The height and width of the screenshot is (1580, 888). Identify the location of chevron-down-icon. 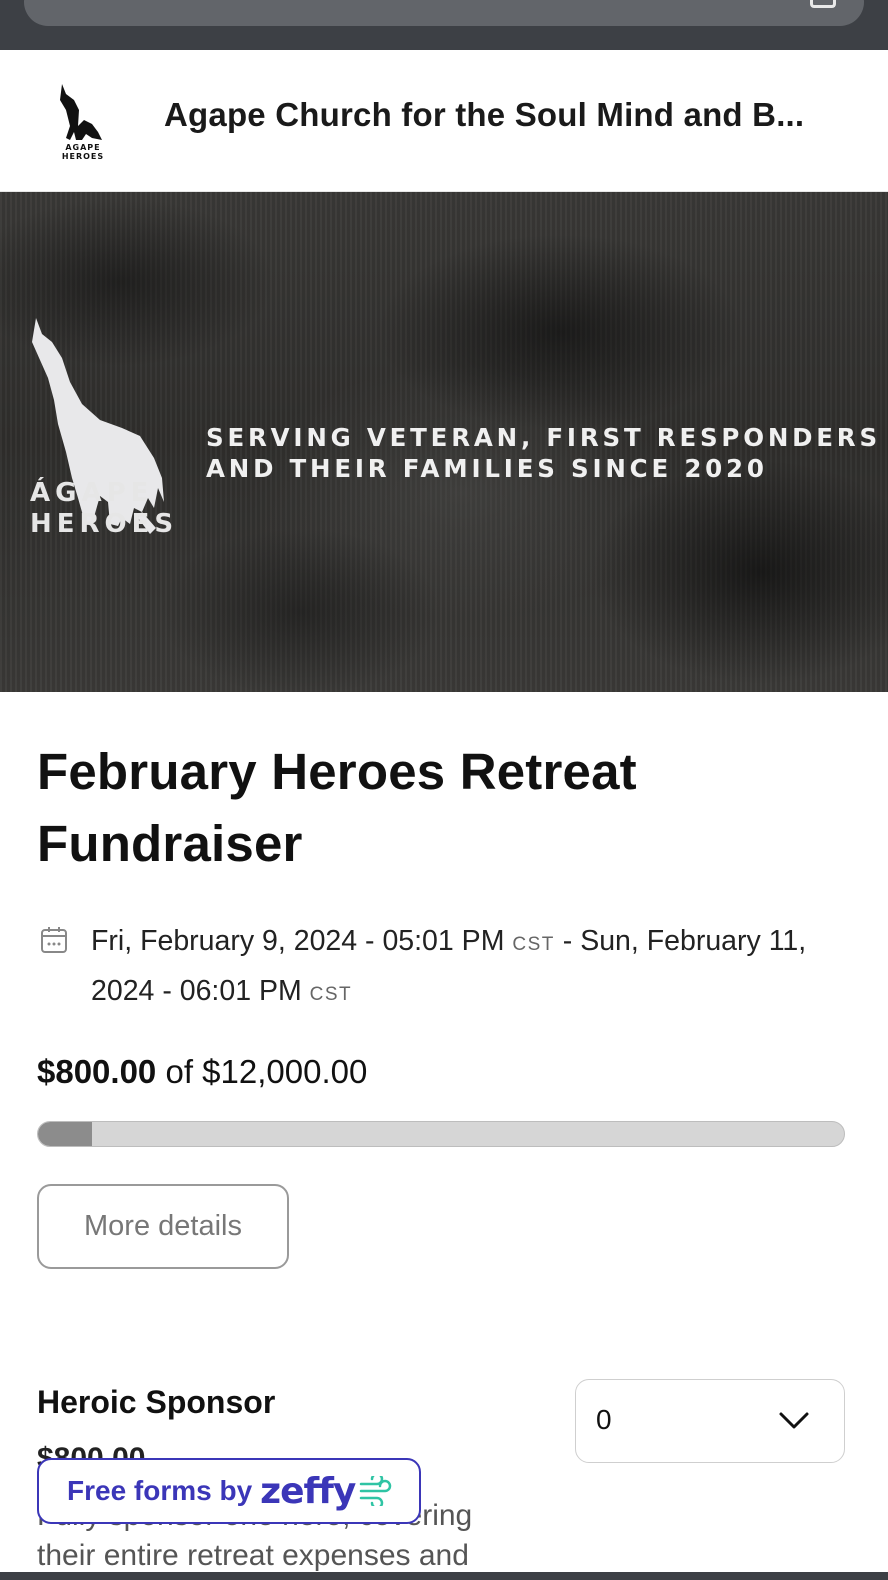
(794, 1420).